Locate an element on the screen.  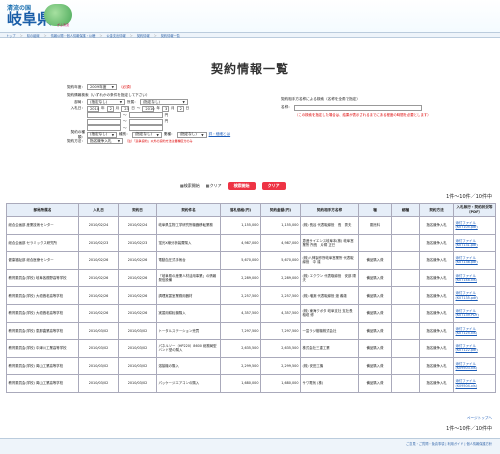
table-cell: (株)八神製作所岐阜営業所 代表取締役 中 達 is located at coordinates (329, 260).